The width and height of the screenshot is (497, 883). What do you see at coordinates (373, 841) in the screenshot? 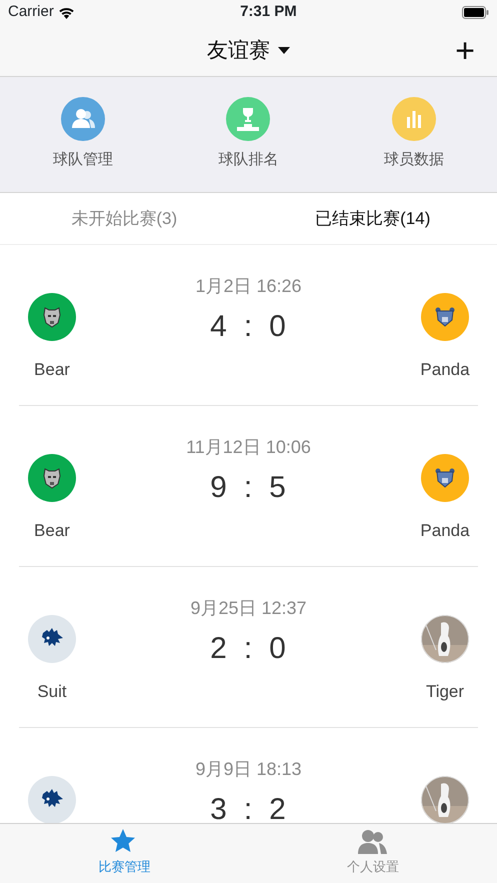
I see `people-icon` at bounding box center [373, 841].